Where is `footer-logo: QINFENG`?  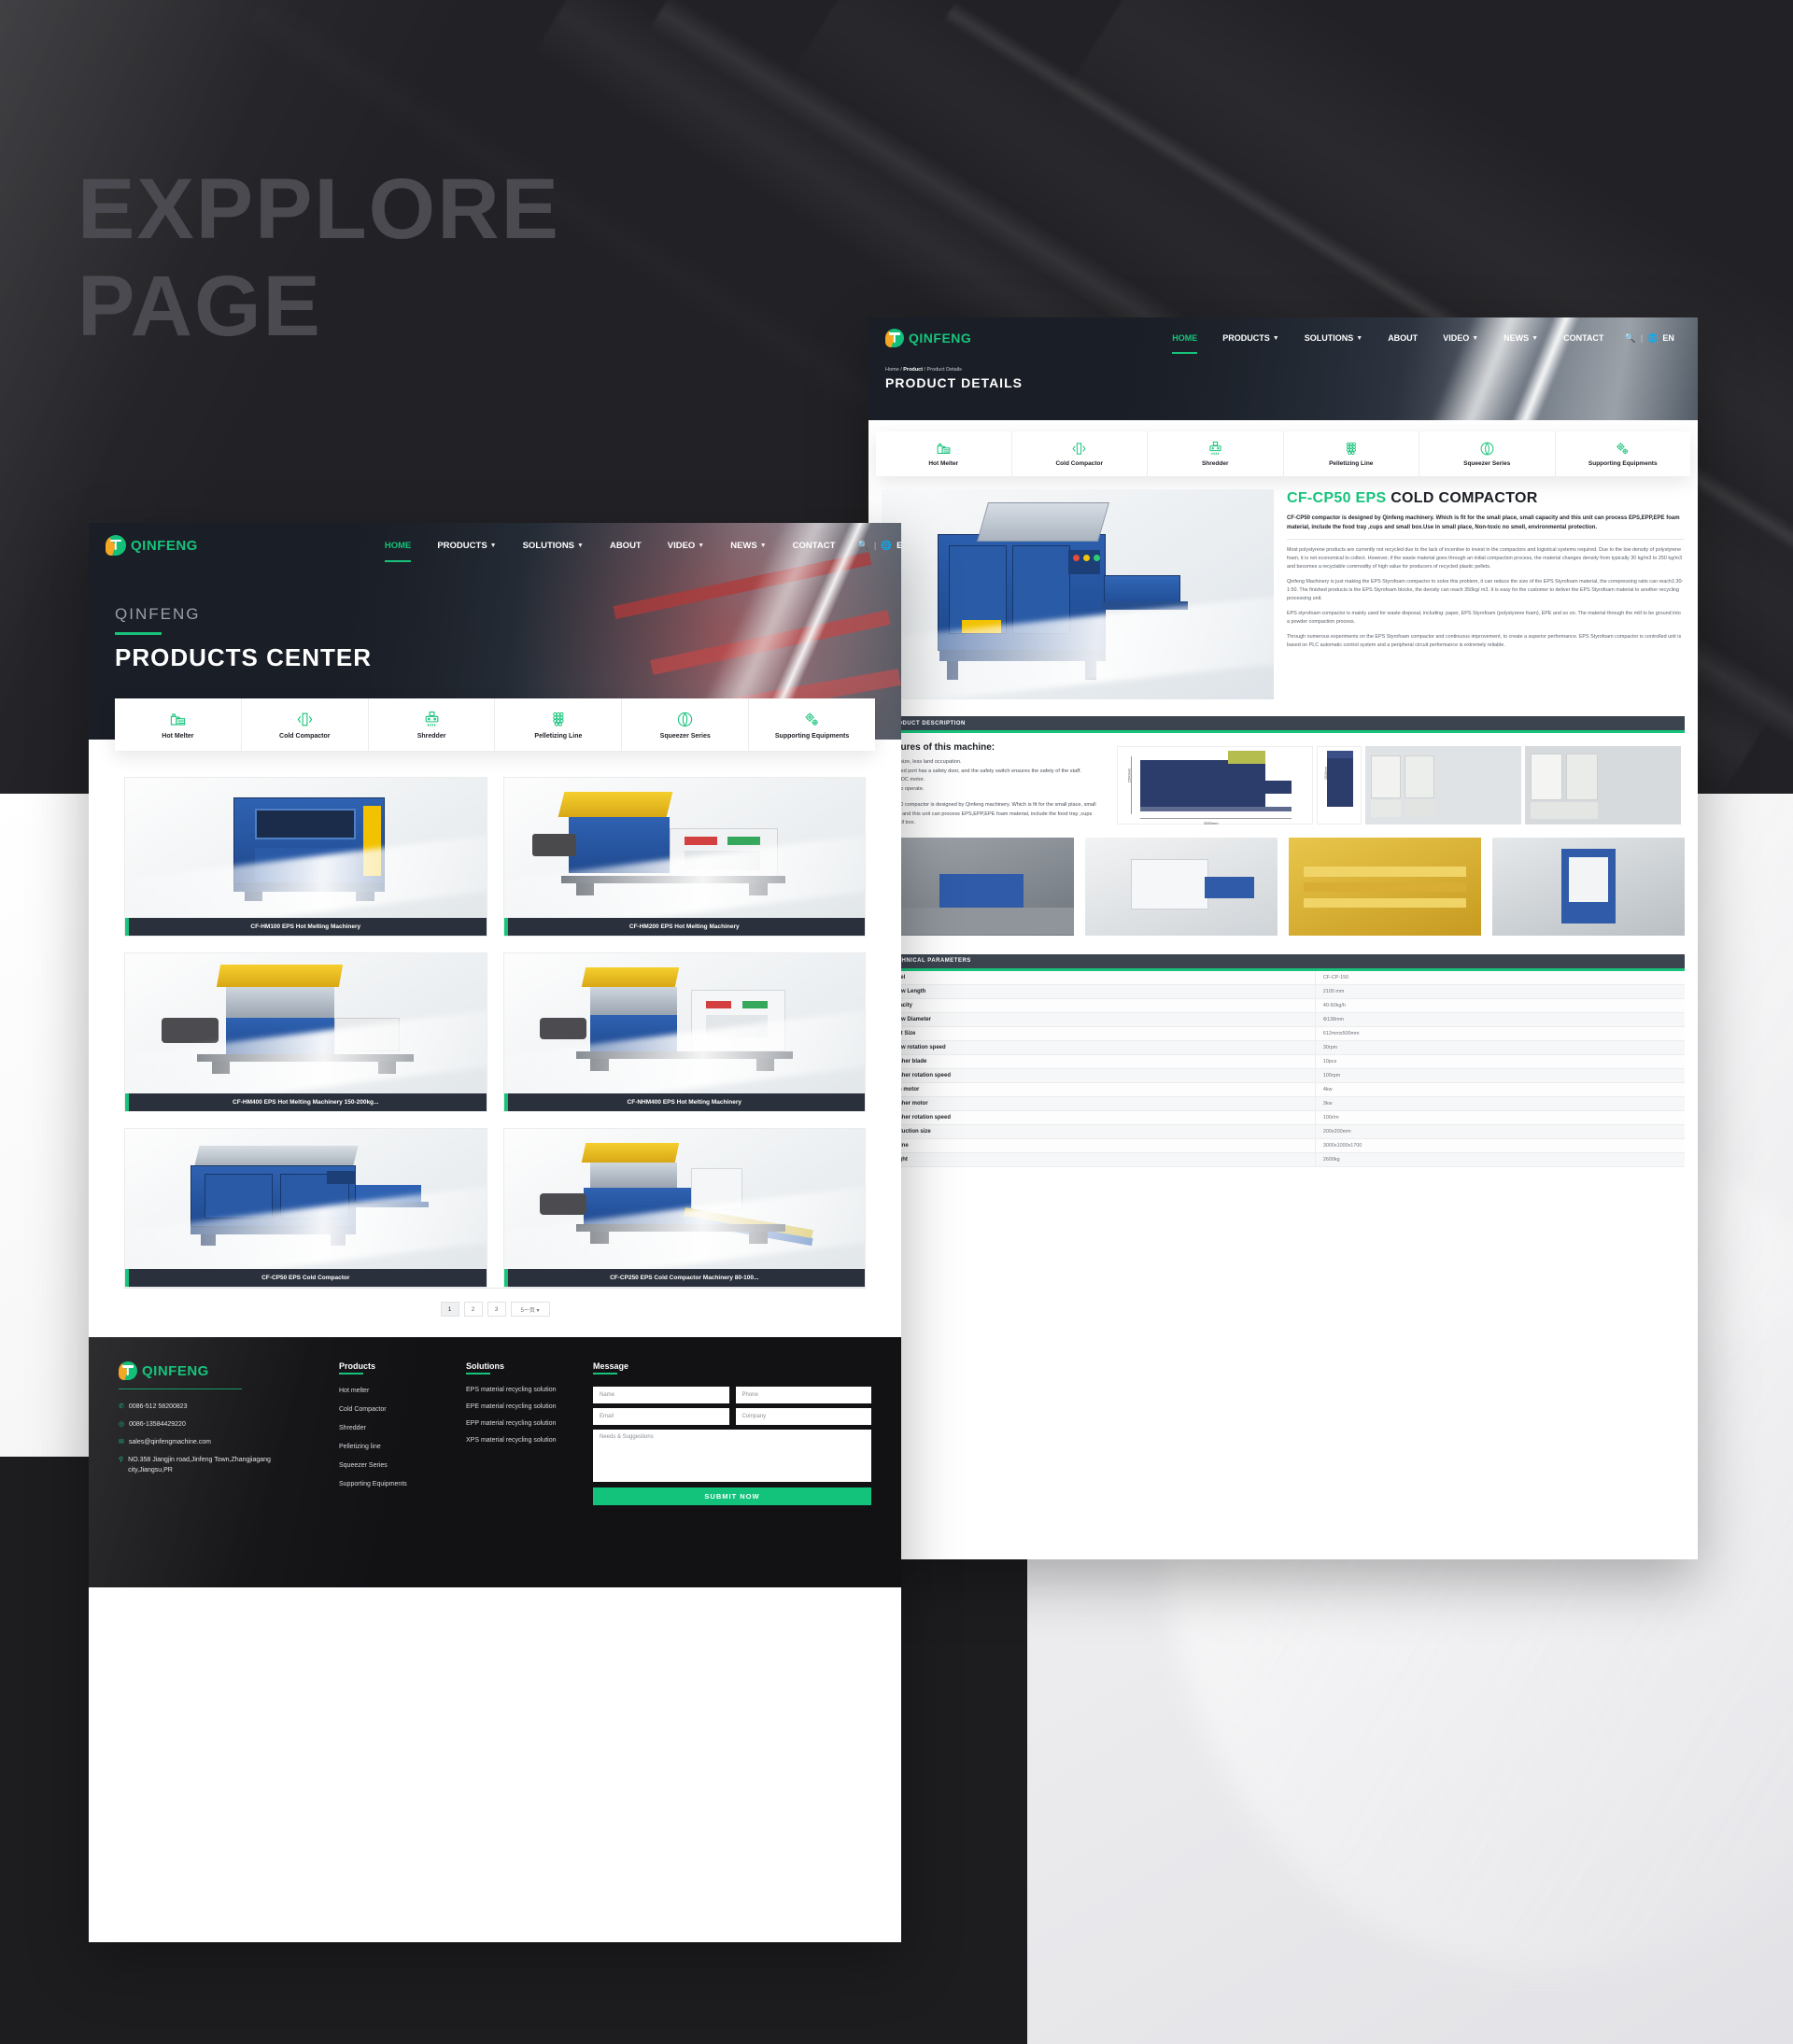 footer-logo: QINFENG is located at coordinates (217, 1370).